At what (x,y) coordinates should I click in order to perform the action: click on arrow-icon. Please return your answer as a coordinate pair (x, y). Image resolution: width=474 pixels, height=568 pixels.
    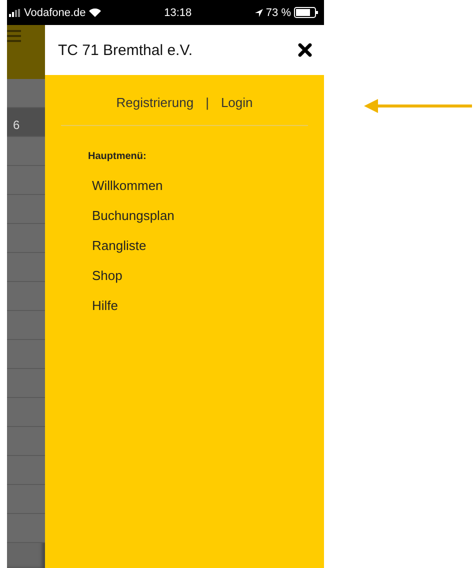
    Looking at the image, I should click on (418, 106).